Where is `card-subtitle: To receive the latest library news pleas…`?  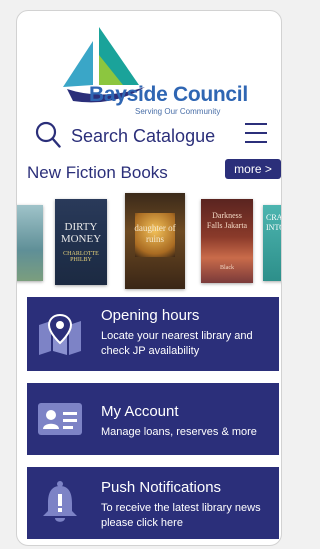
card-subtitle: To receive the latest library news pleas… is located at coordinates (181, 515).